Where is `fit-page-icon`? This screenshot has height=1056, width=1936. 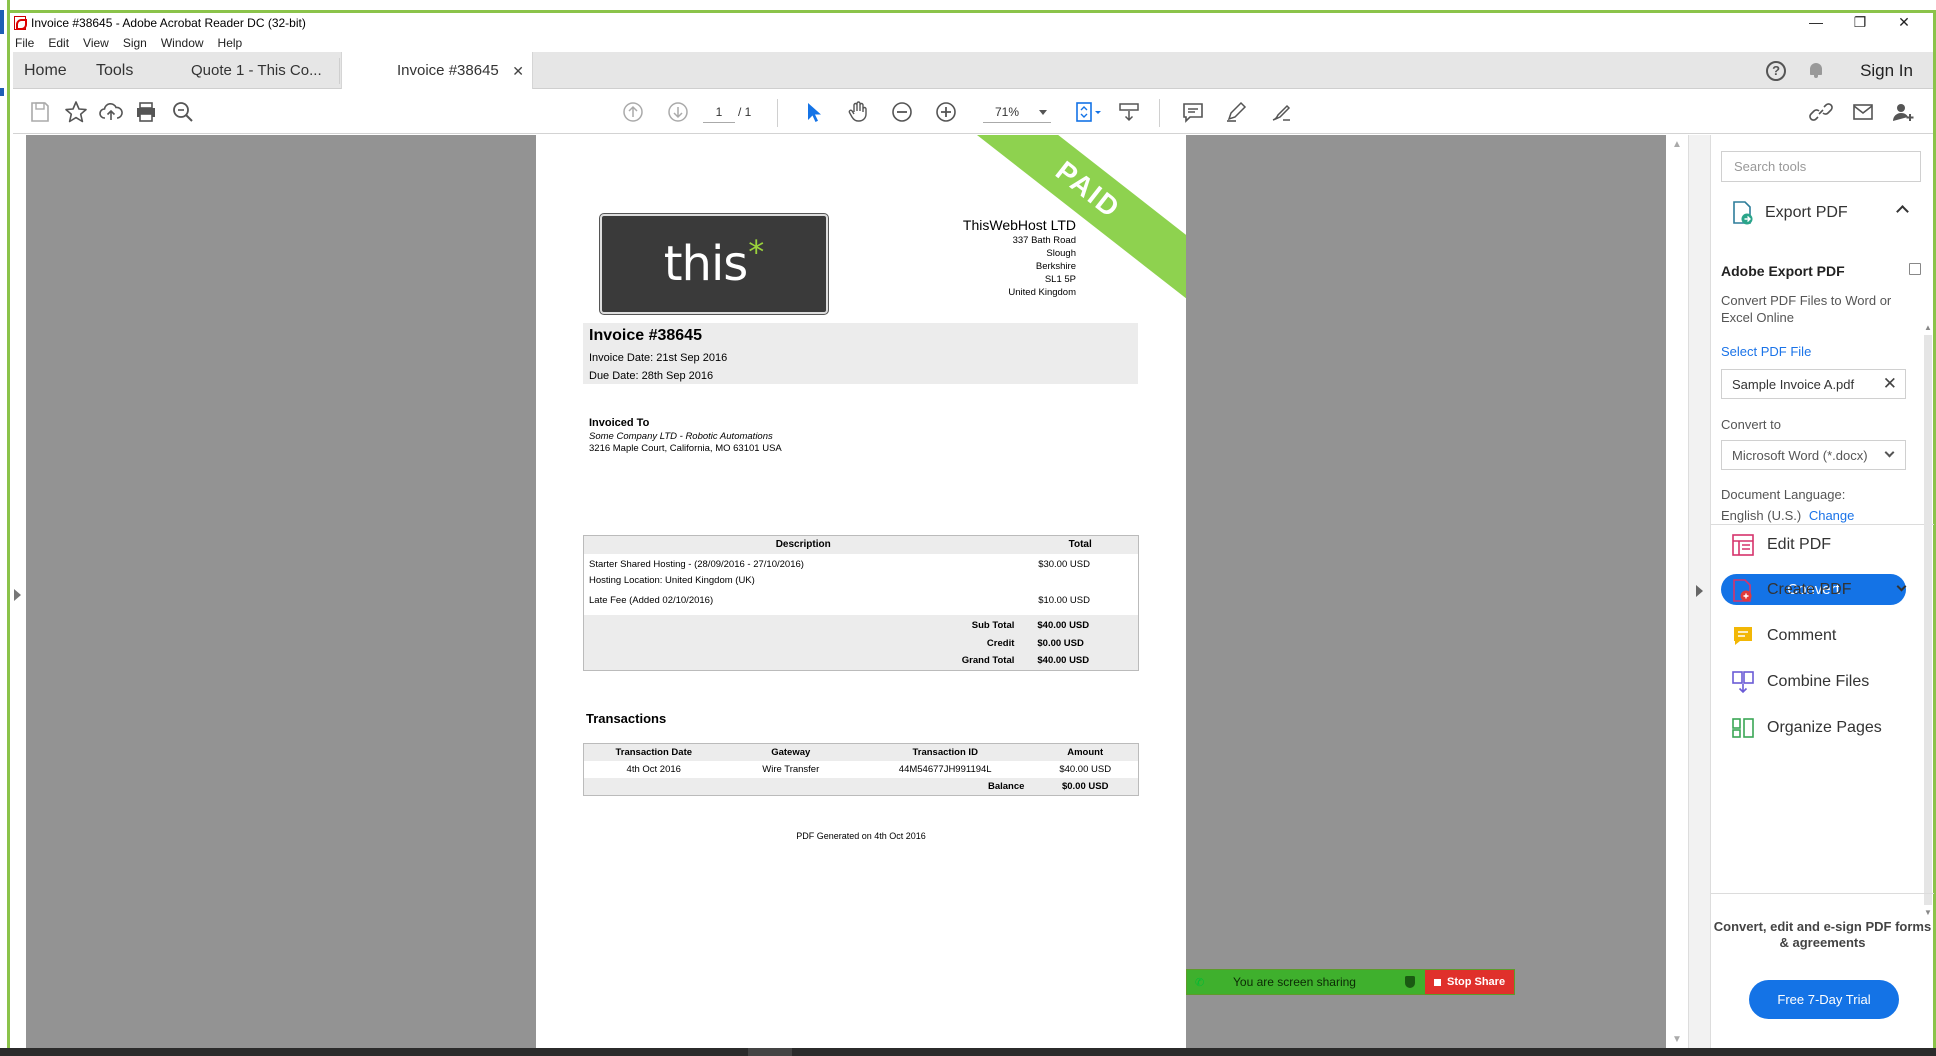
fit-page-icon is located at coordinates (1088, 112).